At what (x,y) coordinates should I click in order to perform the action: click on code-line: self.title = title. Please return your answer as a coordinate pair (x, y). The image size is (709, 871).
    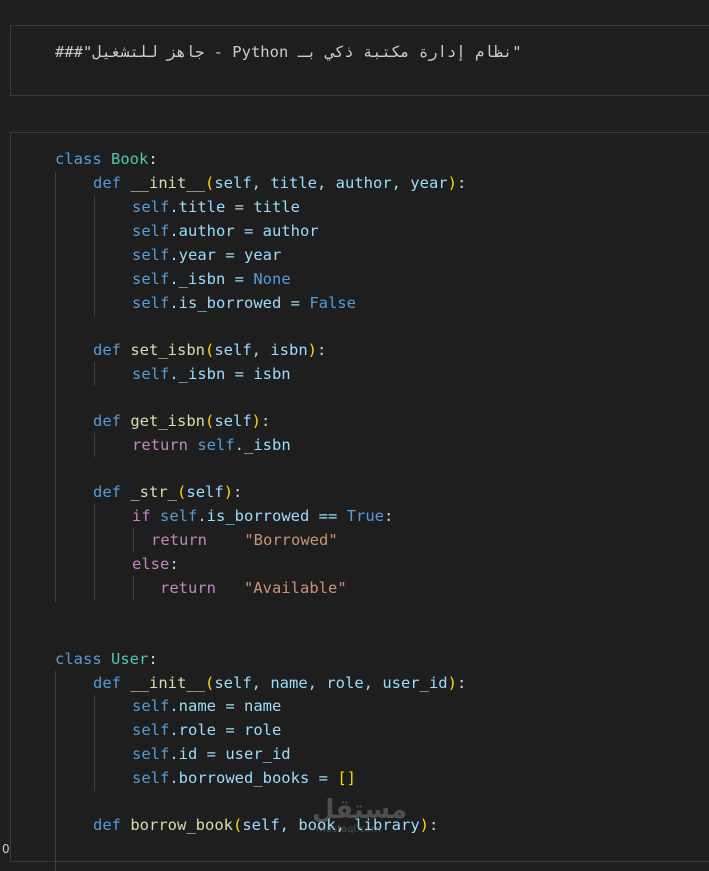
    Looking at the image, I should click on (216, 207).